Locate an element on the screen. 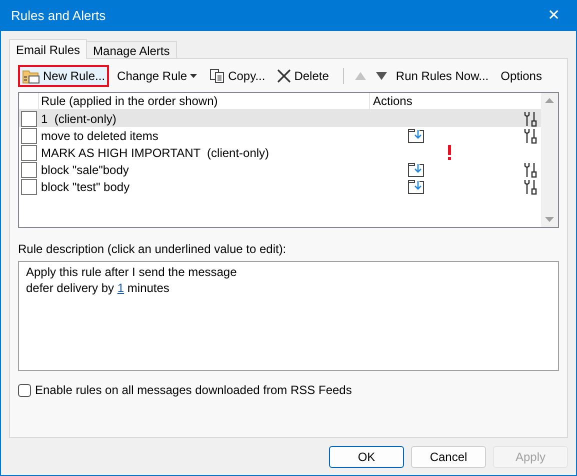 This screenshot has width=577, height=476. scrollbar is located at coordinates (549, 160).